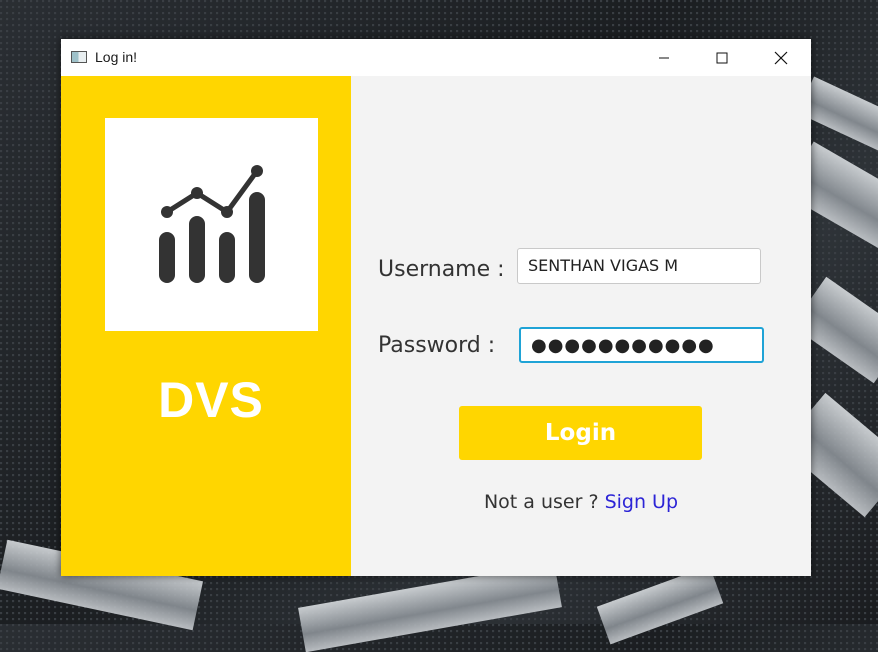 The height and width of the screenshot is (652, 878). What do you see at coordinates (641, 502) in the screenshot?
I see `signup-link: Sign Up` at bounding box center [641, 502].